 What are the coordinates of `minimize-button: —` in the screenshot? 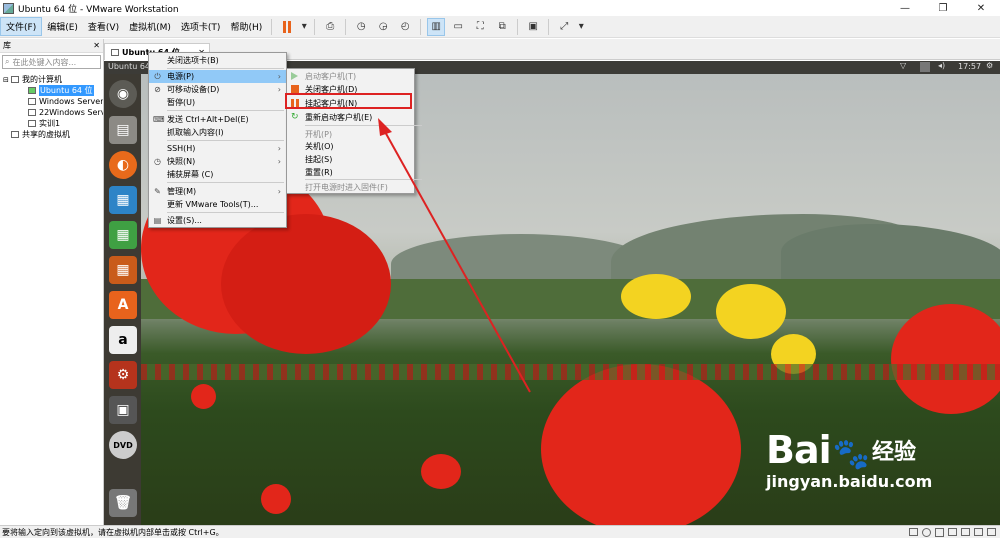 It's located at (905, 8).